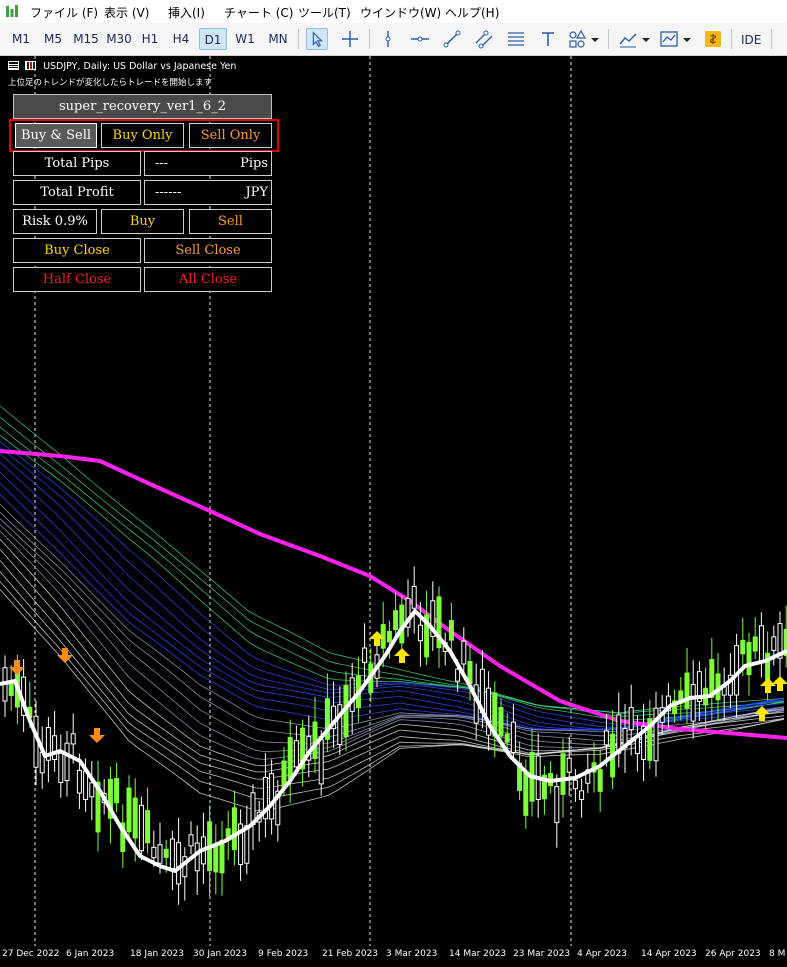 This screenshot has height=967, width=787. What do you see at coordinates (31, 954) in the screenshot?
I see `date-label: 27 Dec 2022` at bounding box center [31, 954].